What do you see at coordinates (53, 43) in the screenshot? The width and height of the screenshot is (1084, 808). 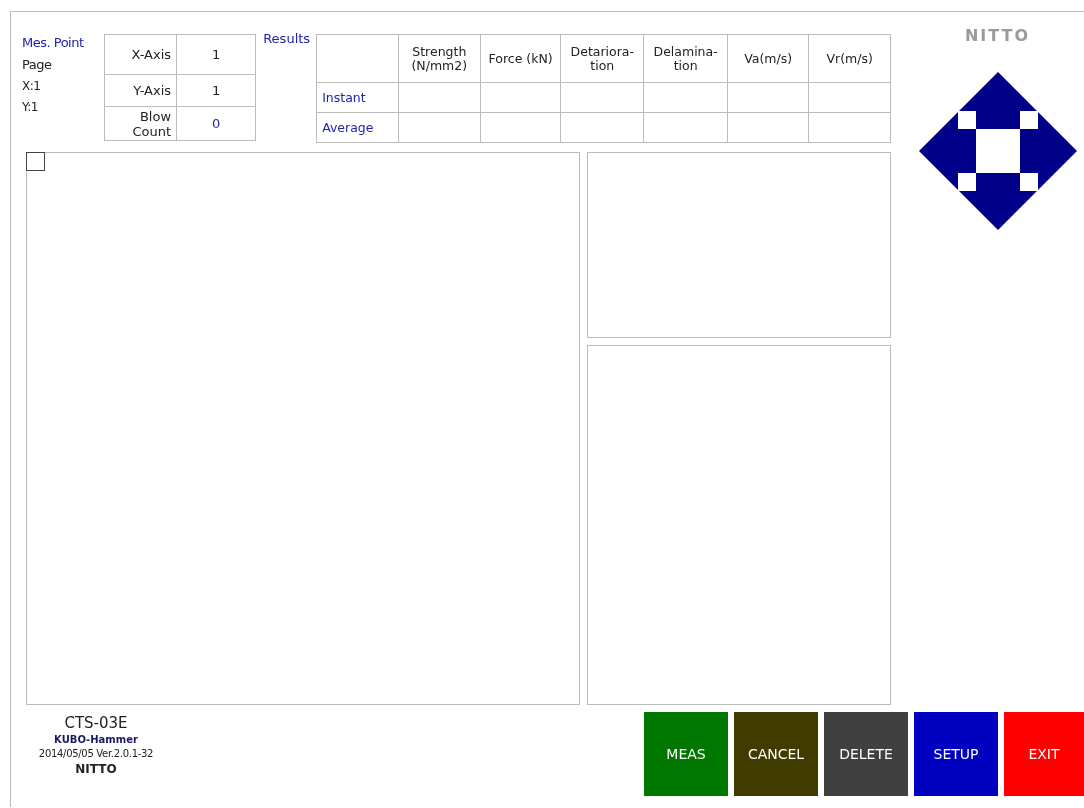 I see `mes-point-label: Mes. Point` at bounding box center [53, 43].